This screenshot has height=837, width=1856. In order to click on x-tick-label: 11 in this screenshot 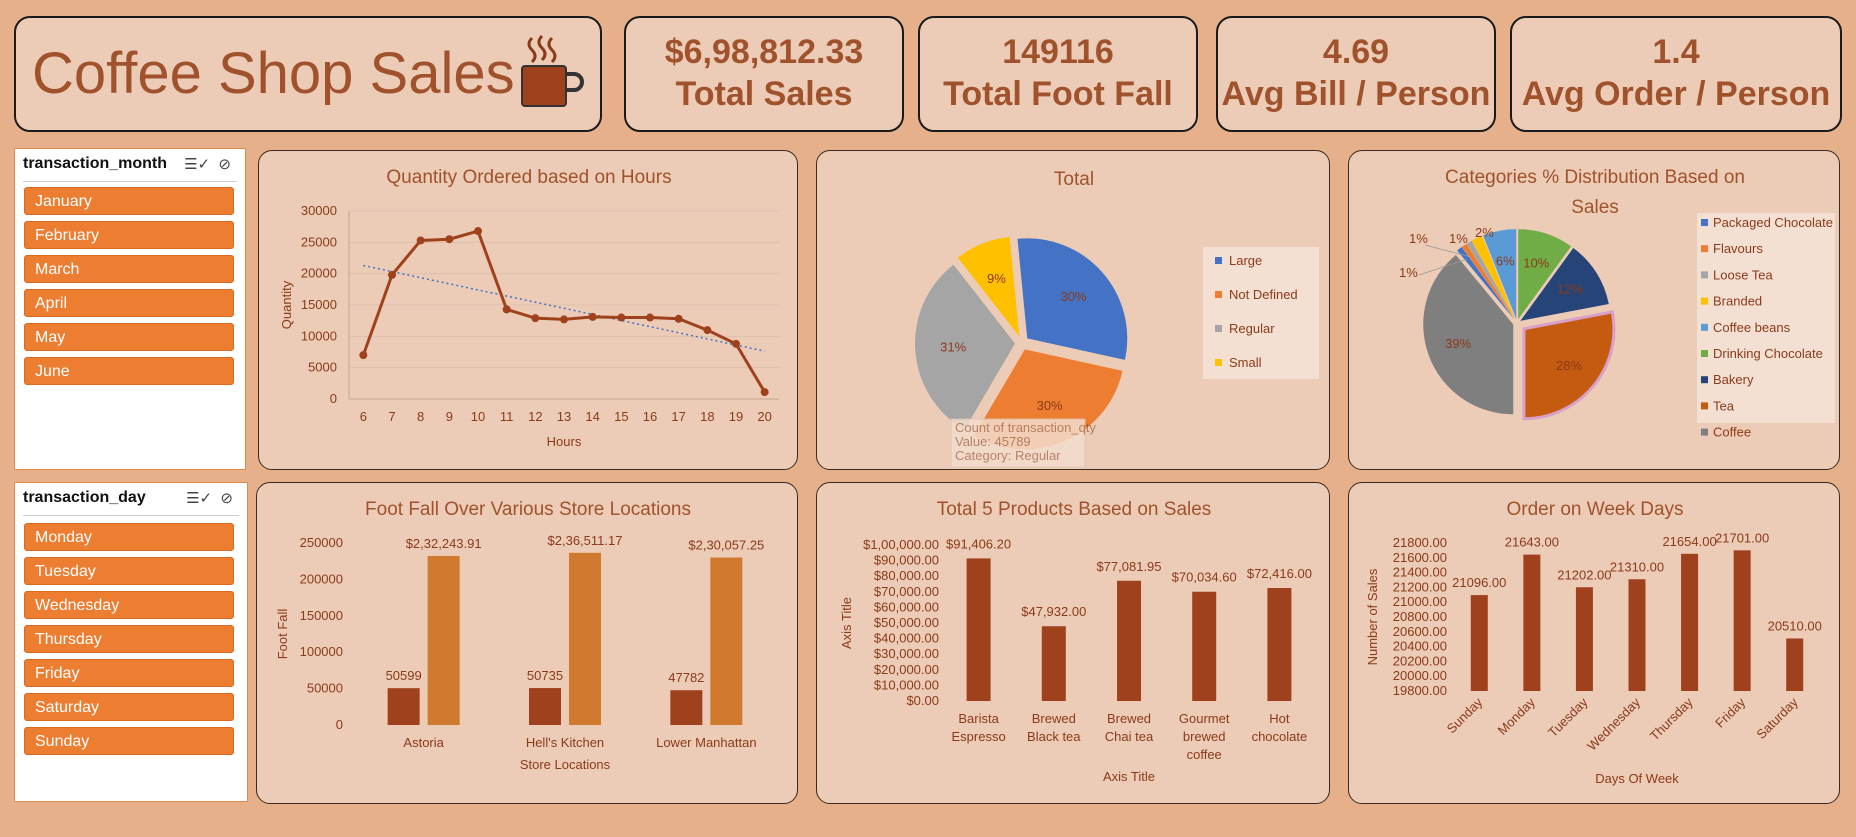, I will do `click(506, 416)`.